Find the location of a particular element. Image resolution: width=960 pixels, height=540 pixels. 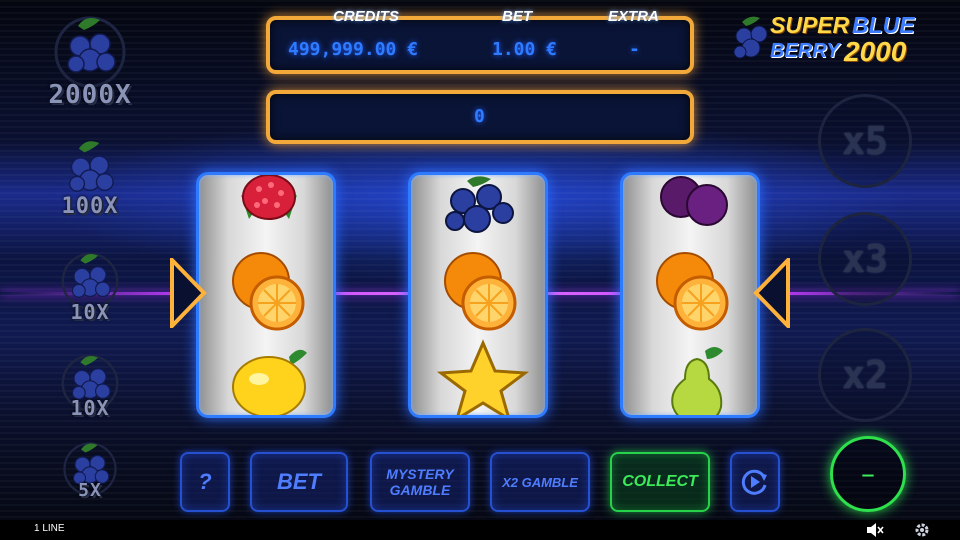

multiplier-label: x2 is located at coordinates (865, 375).